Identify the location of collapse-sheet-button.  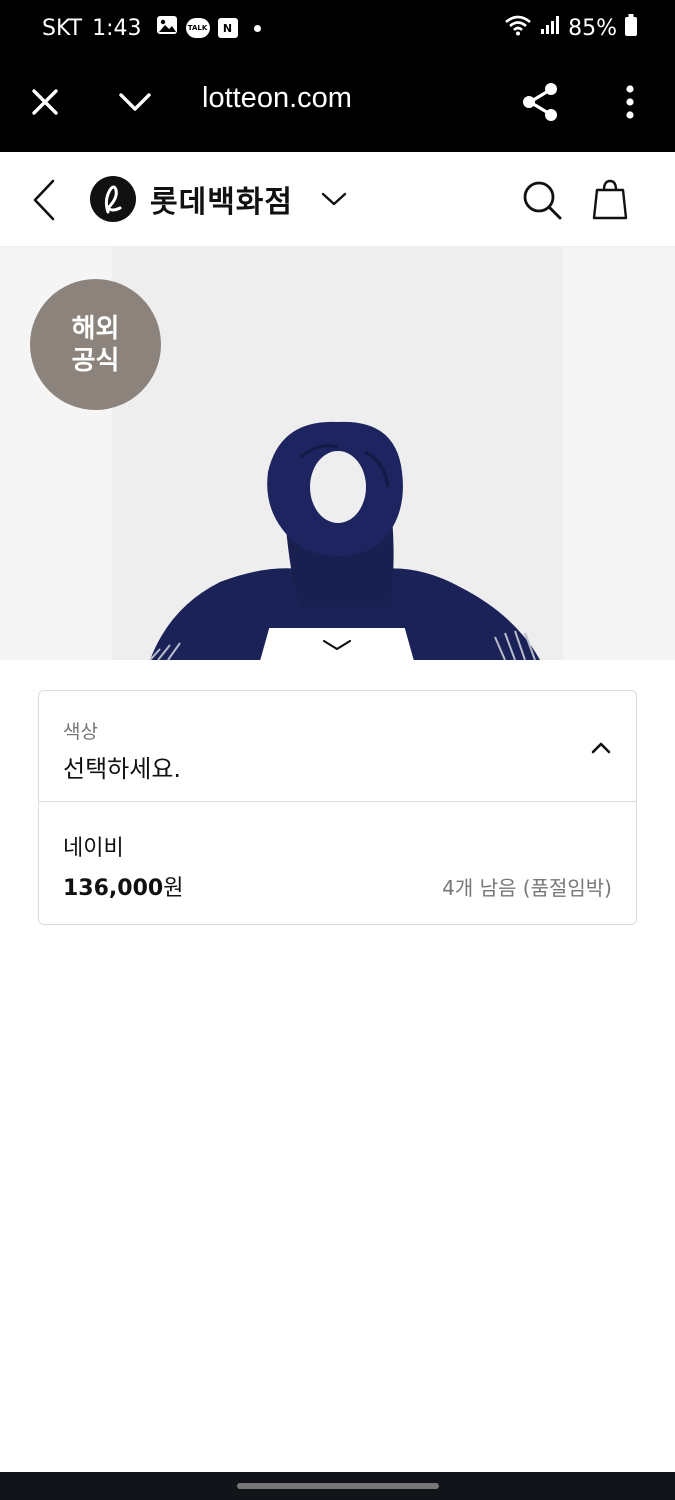
(337, 644).